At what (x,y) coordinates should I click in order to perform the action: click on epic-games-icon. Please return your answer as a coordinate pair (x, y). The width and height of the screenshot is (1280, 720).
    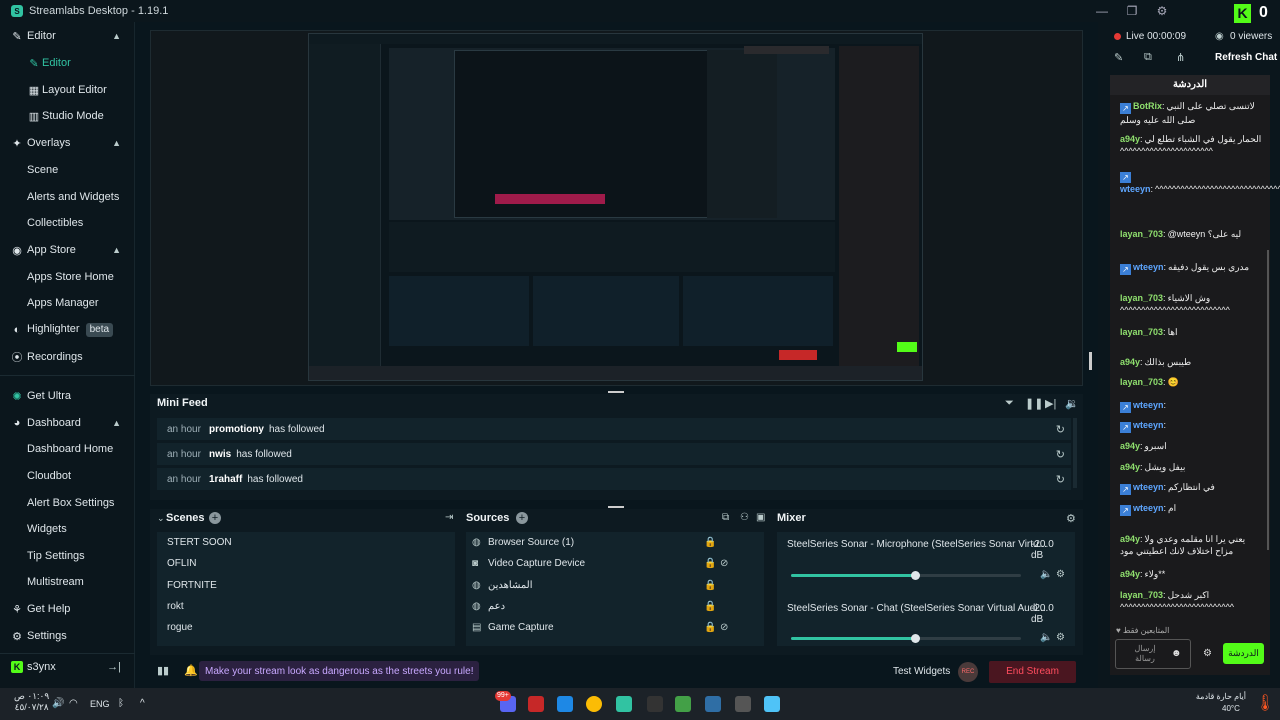
    Looking at the image, I should click on (655, 704).